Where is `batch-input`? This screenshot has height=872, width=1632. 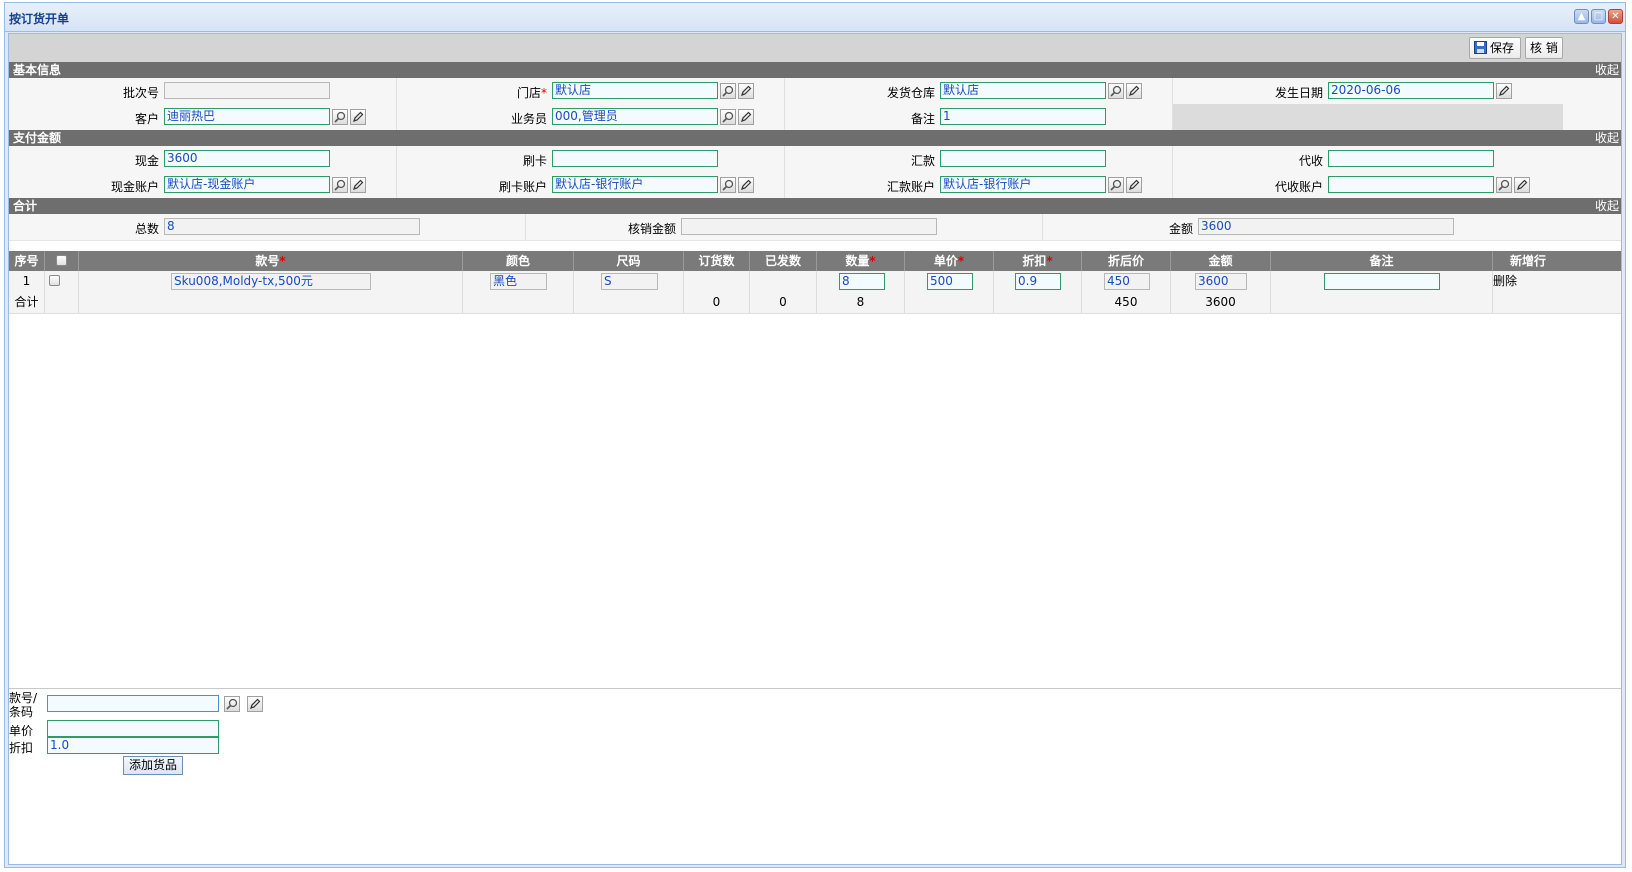
batch-input is located at coordinates (247, 90).